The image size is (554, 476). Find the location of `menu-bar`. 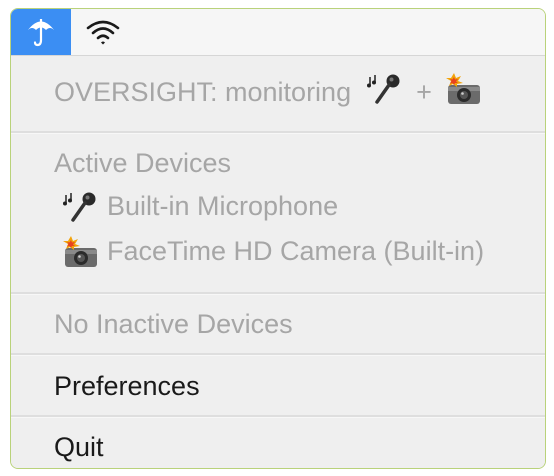

menu-bar is located at coordinates (278, 32).